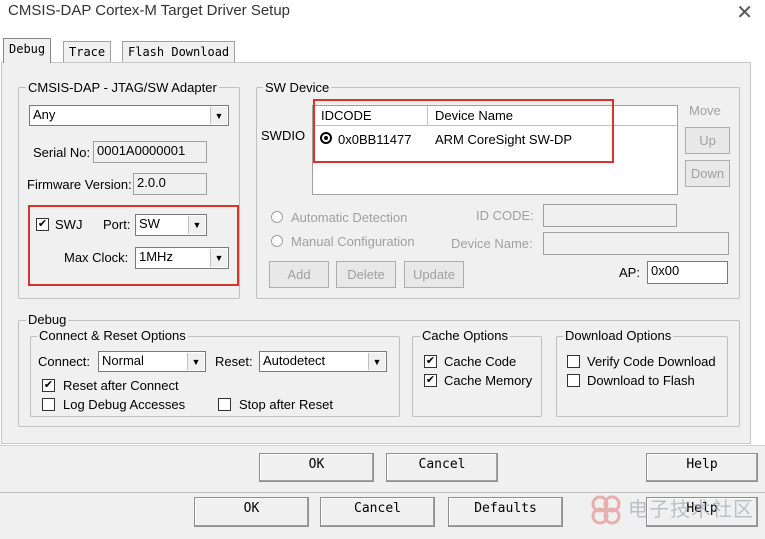 The image size is (765, 539). Describe the element at coordinates (79, 184) in the screenshot. I see `firmware-label: Firmware Version:` at that location.